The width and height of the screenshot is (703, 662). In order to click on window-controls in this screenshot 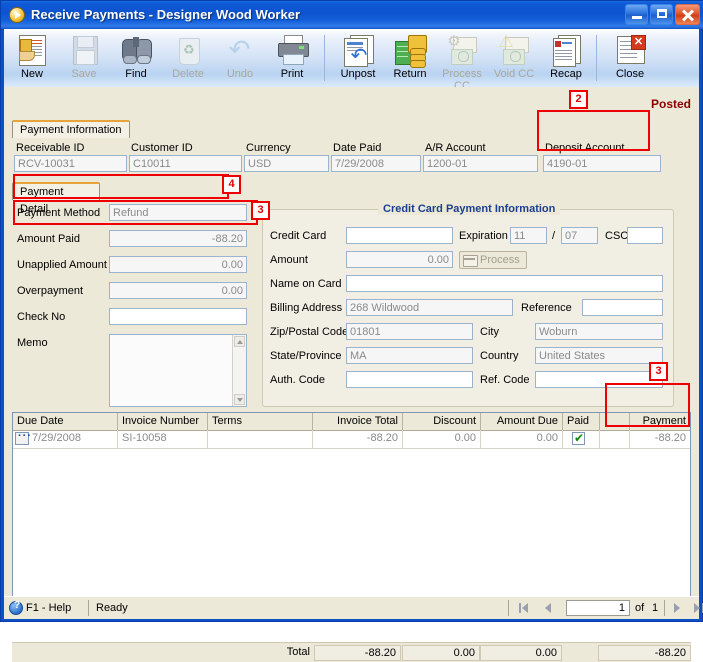, I will do `click(661, 14)`.